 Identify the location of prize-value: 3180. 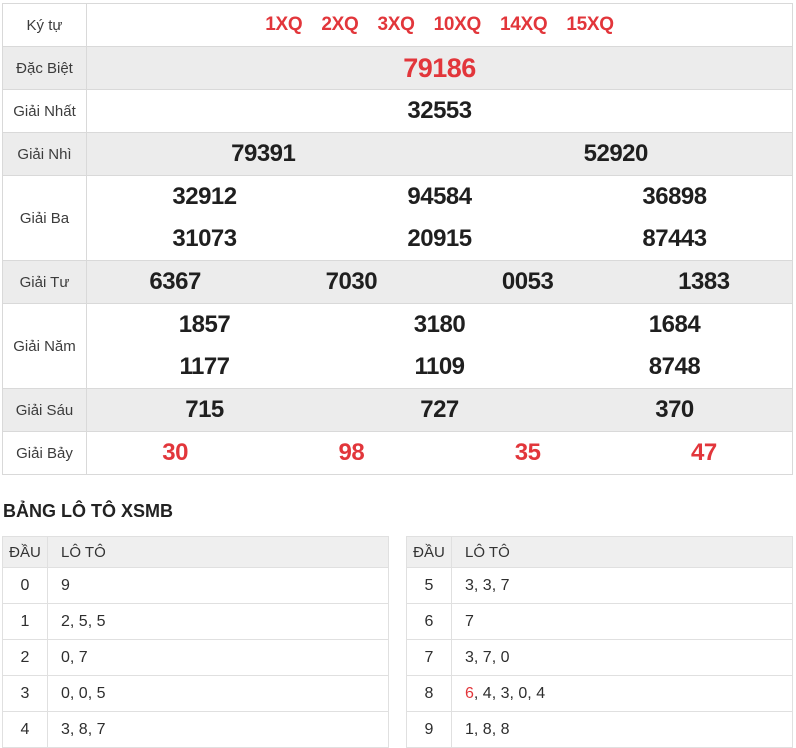
(439, 324).